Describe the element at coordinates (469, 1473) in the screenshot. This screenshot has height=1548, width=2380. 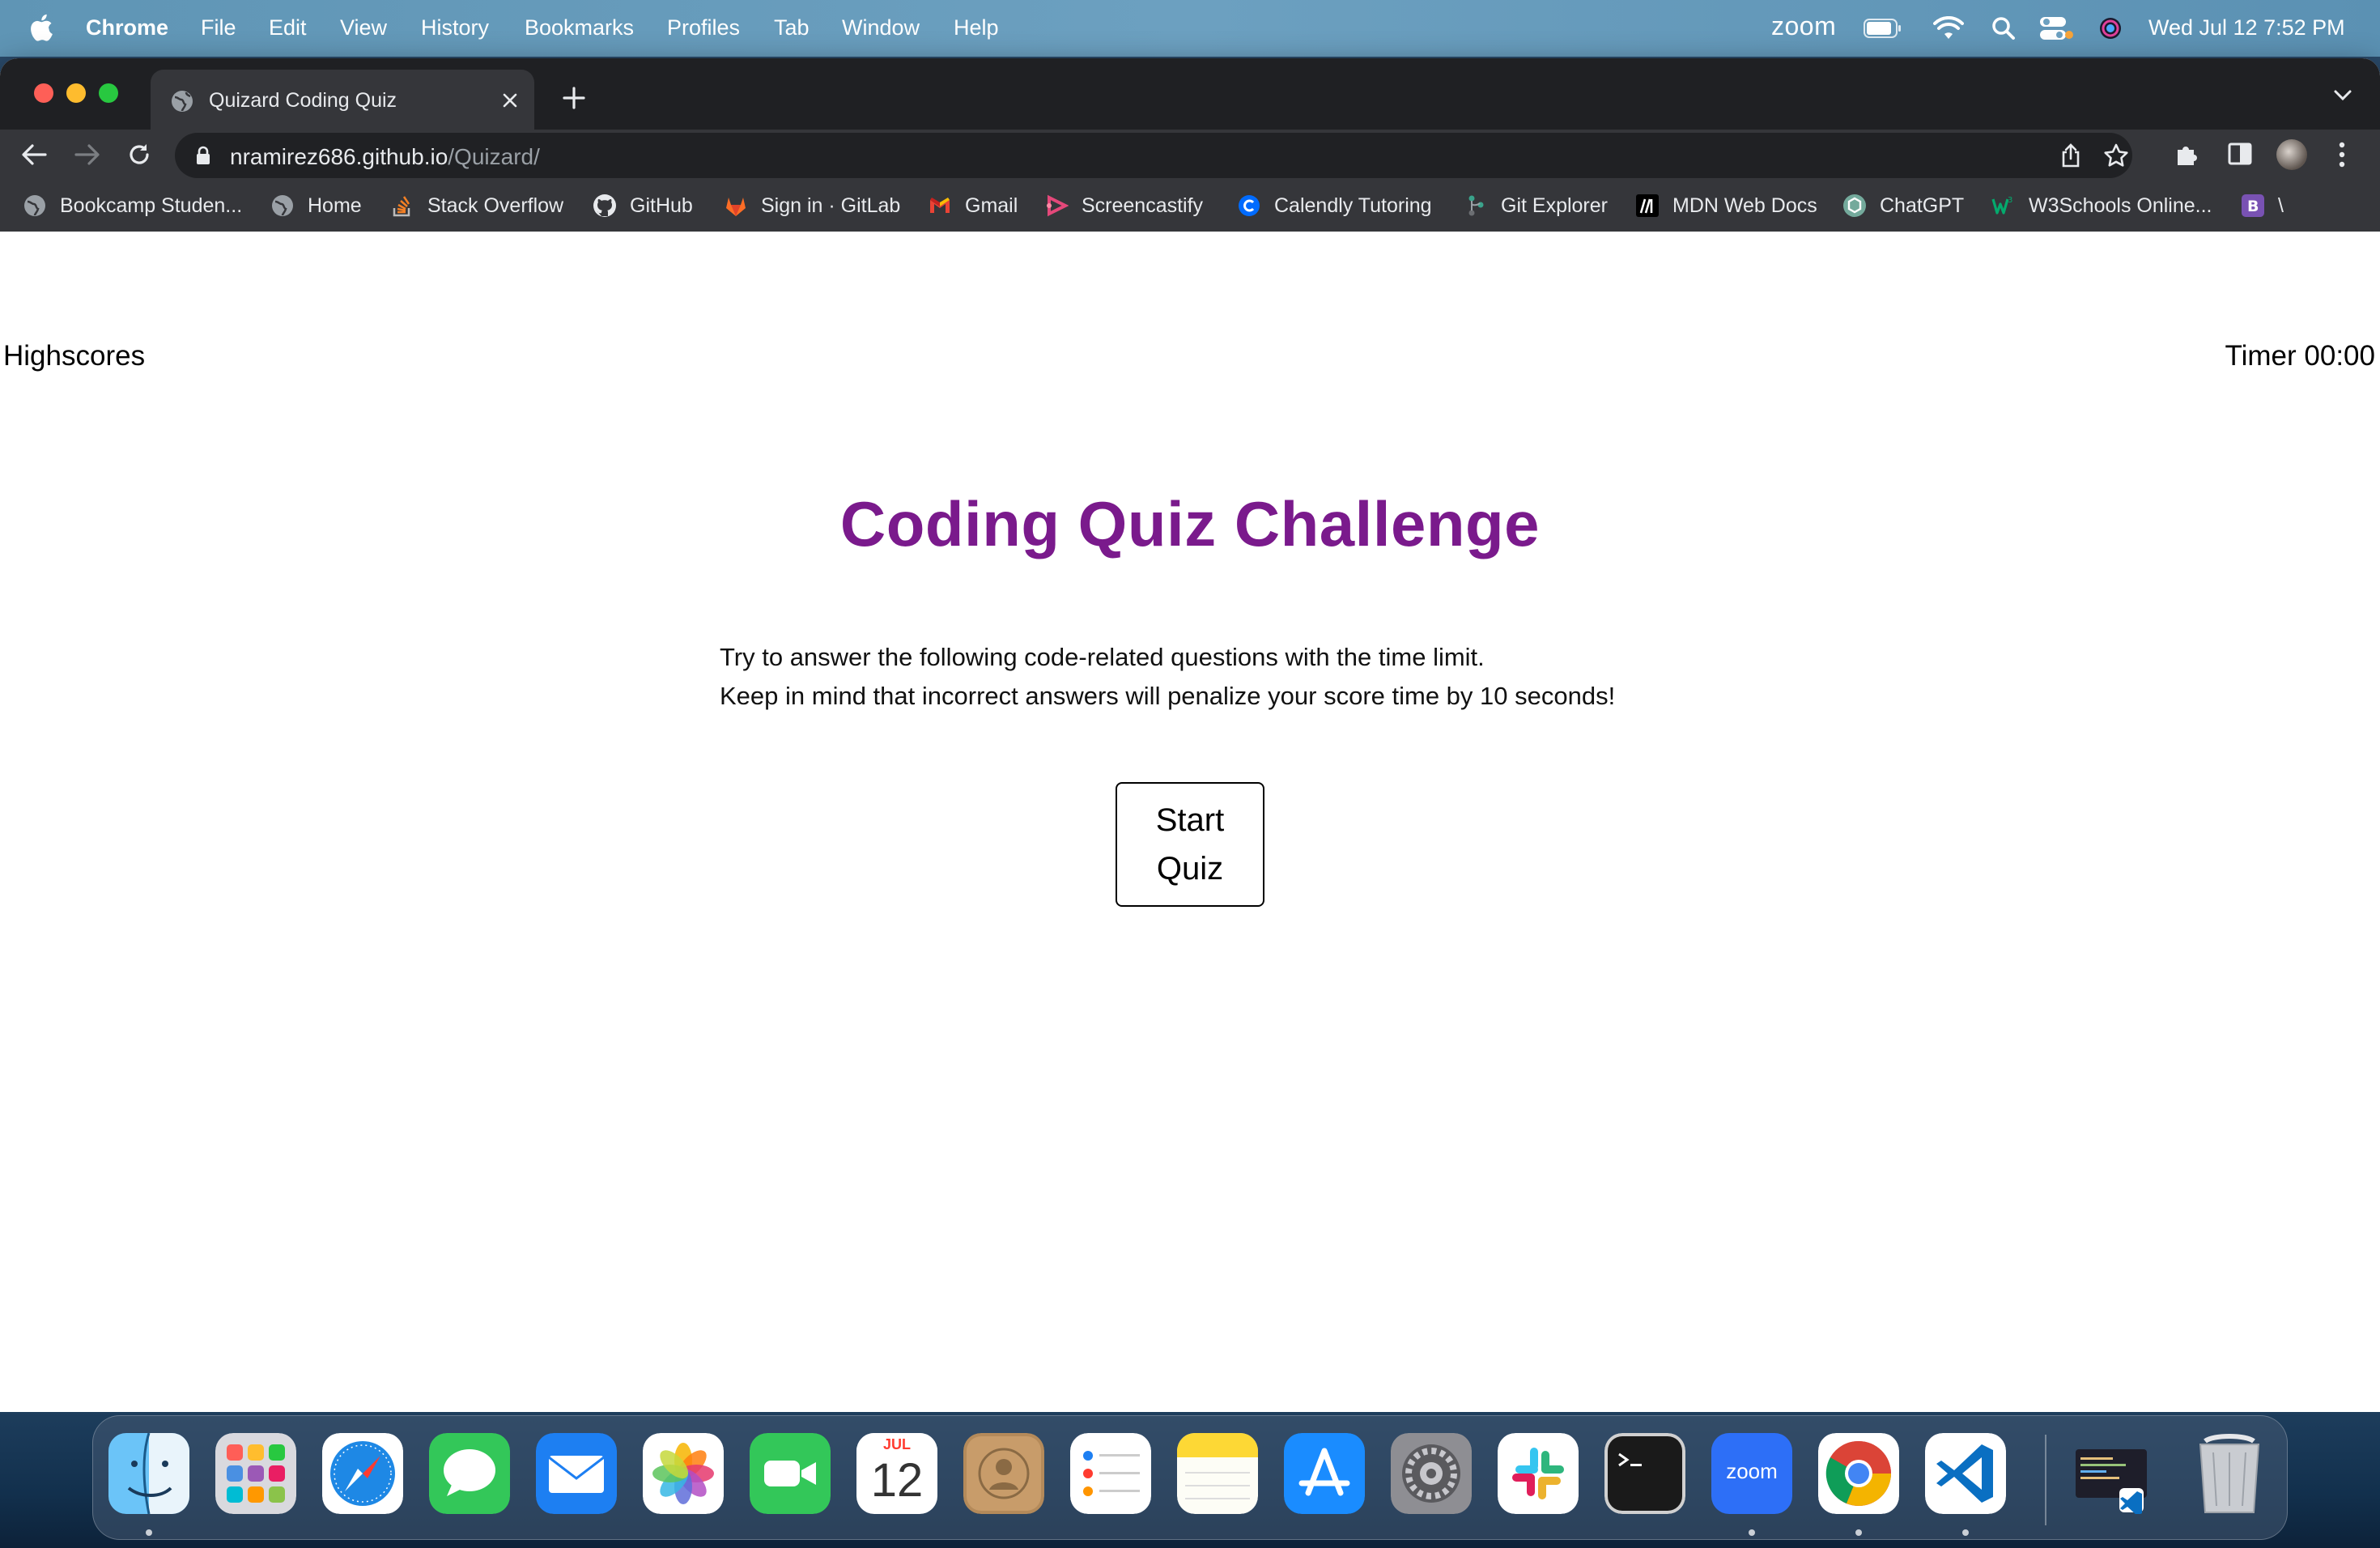
I see `messages-icon` at that location.